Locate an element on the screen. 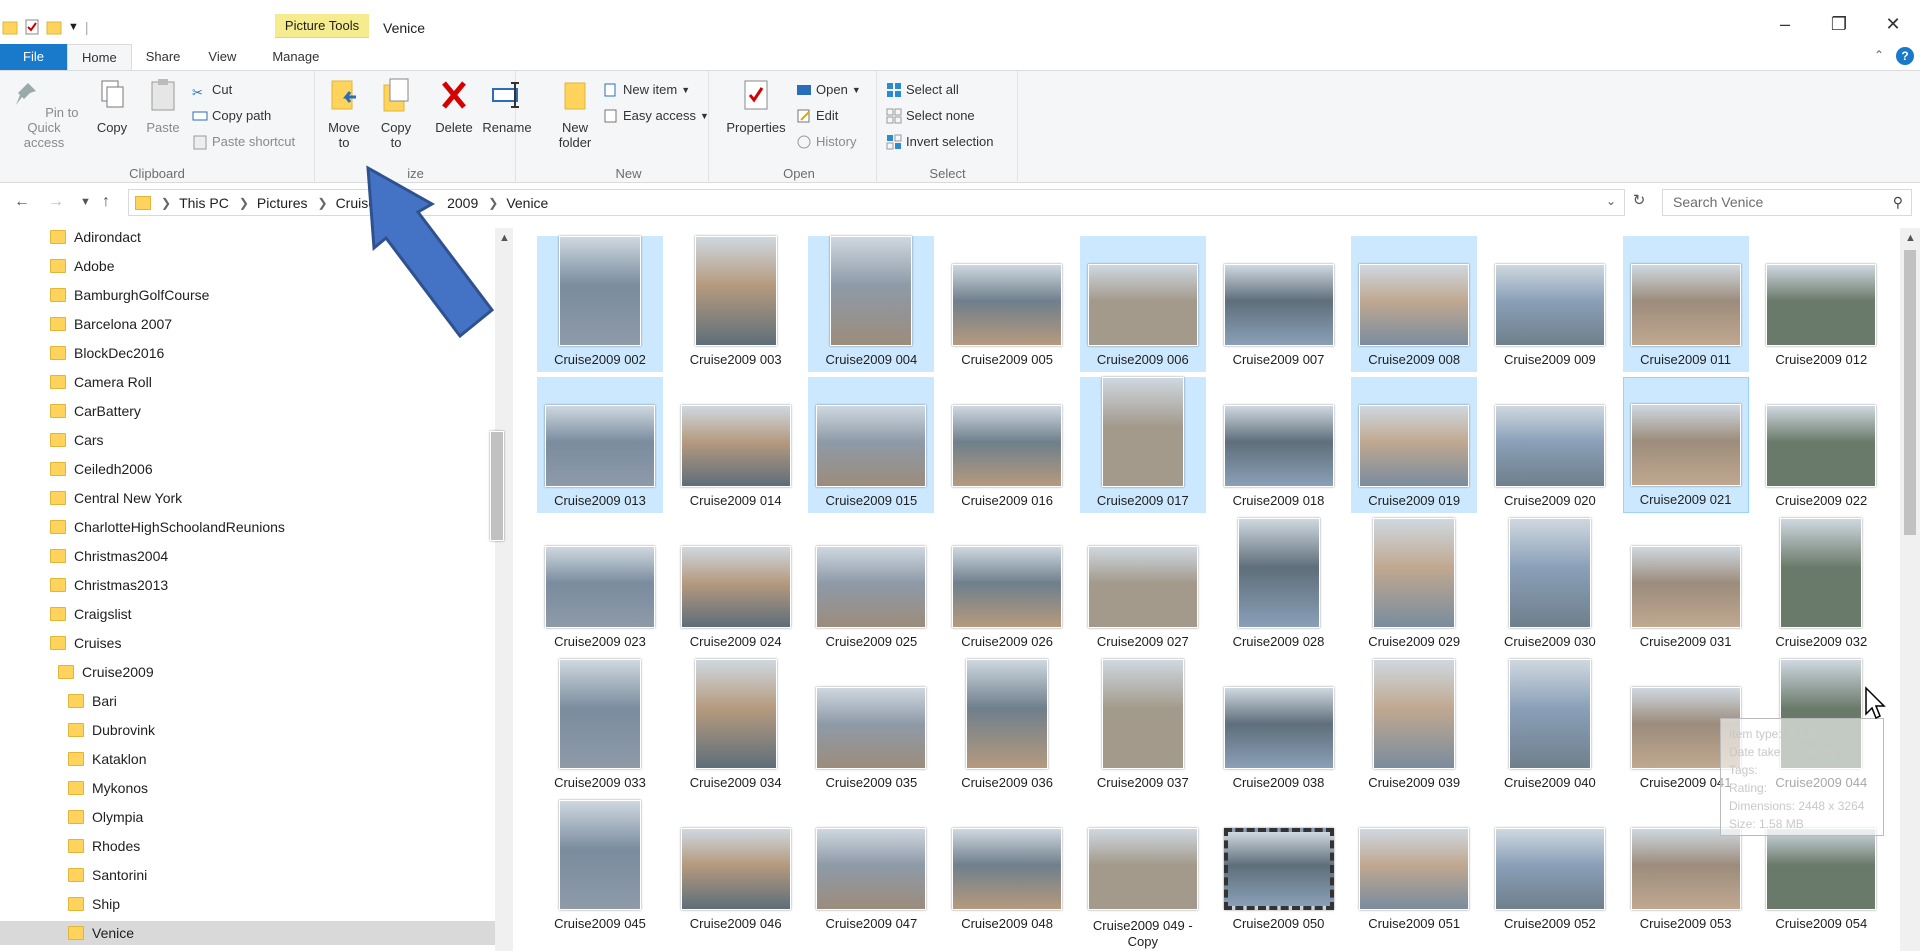  file-tile: Cruise2009 023 is located at coordinates (600, 586).